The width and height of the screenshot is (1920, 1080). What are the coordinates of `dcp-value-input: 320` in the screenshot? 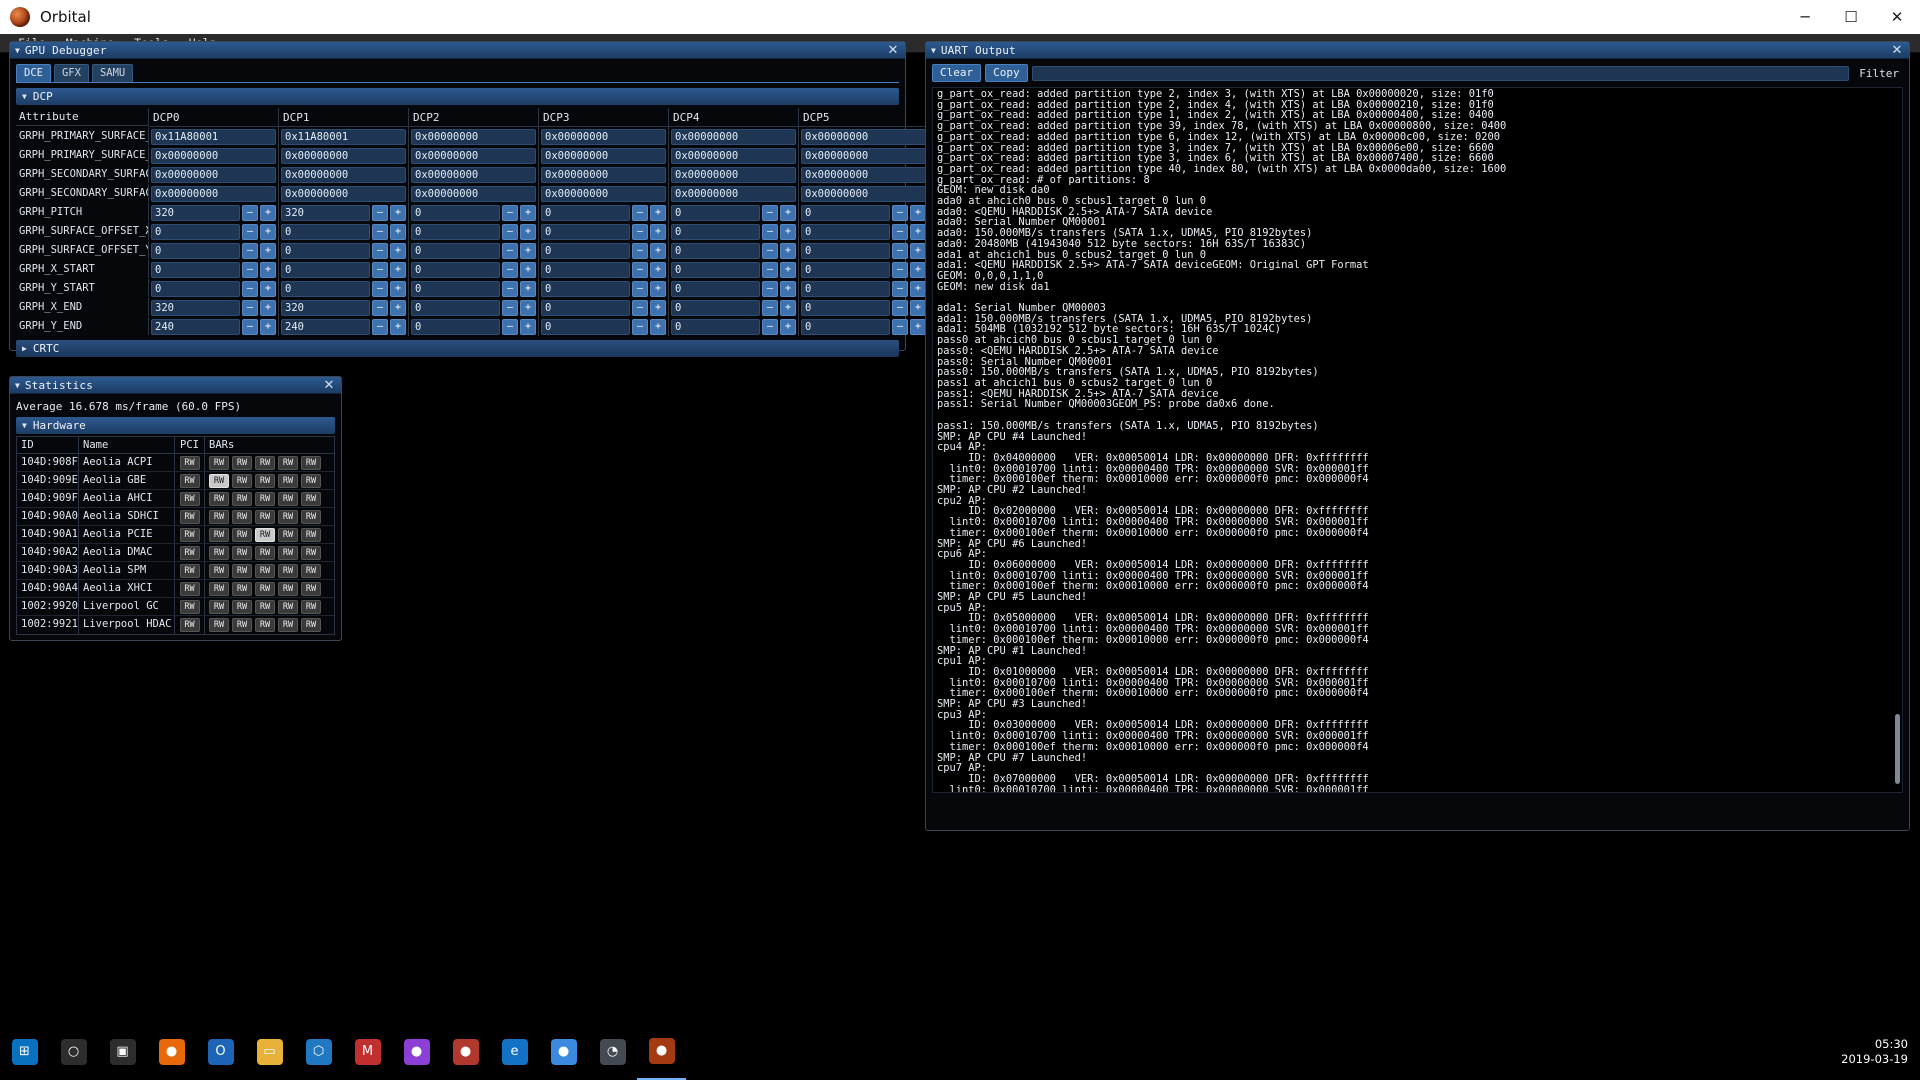 It's located at (325, 307).